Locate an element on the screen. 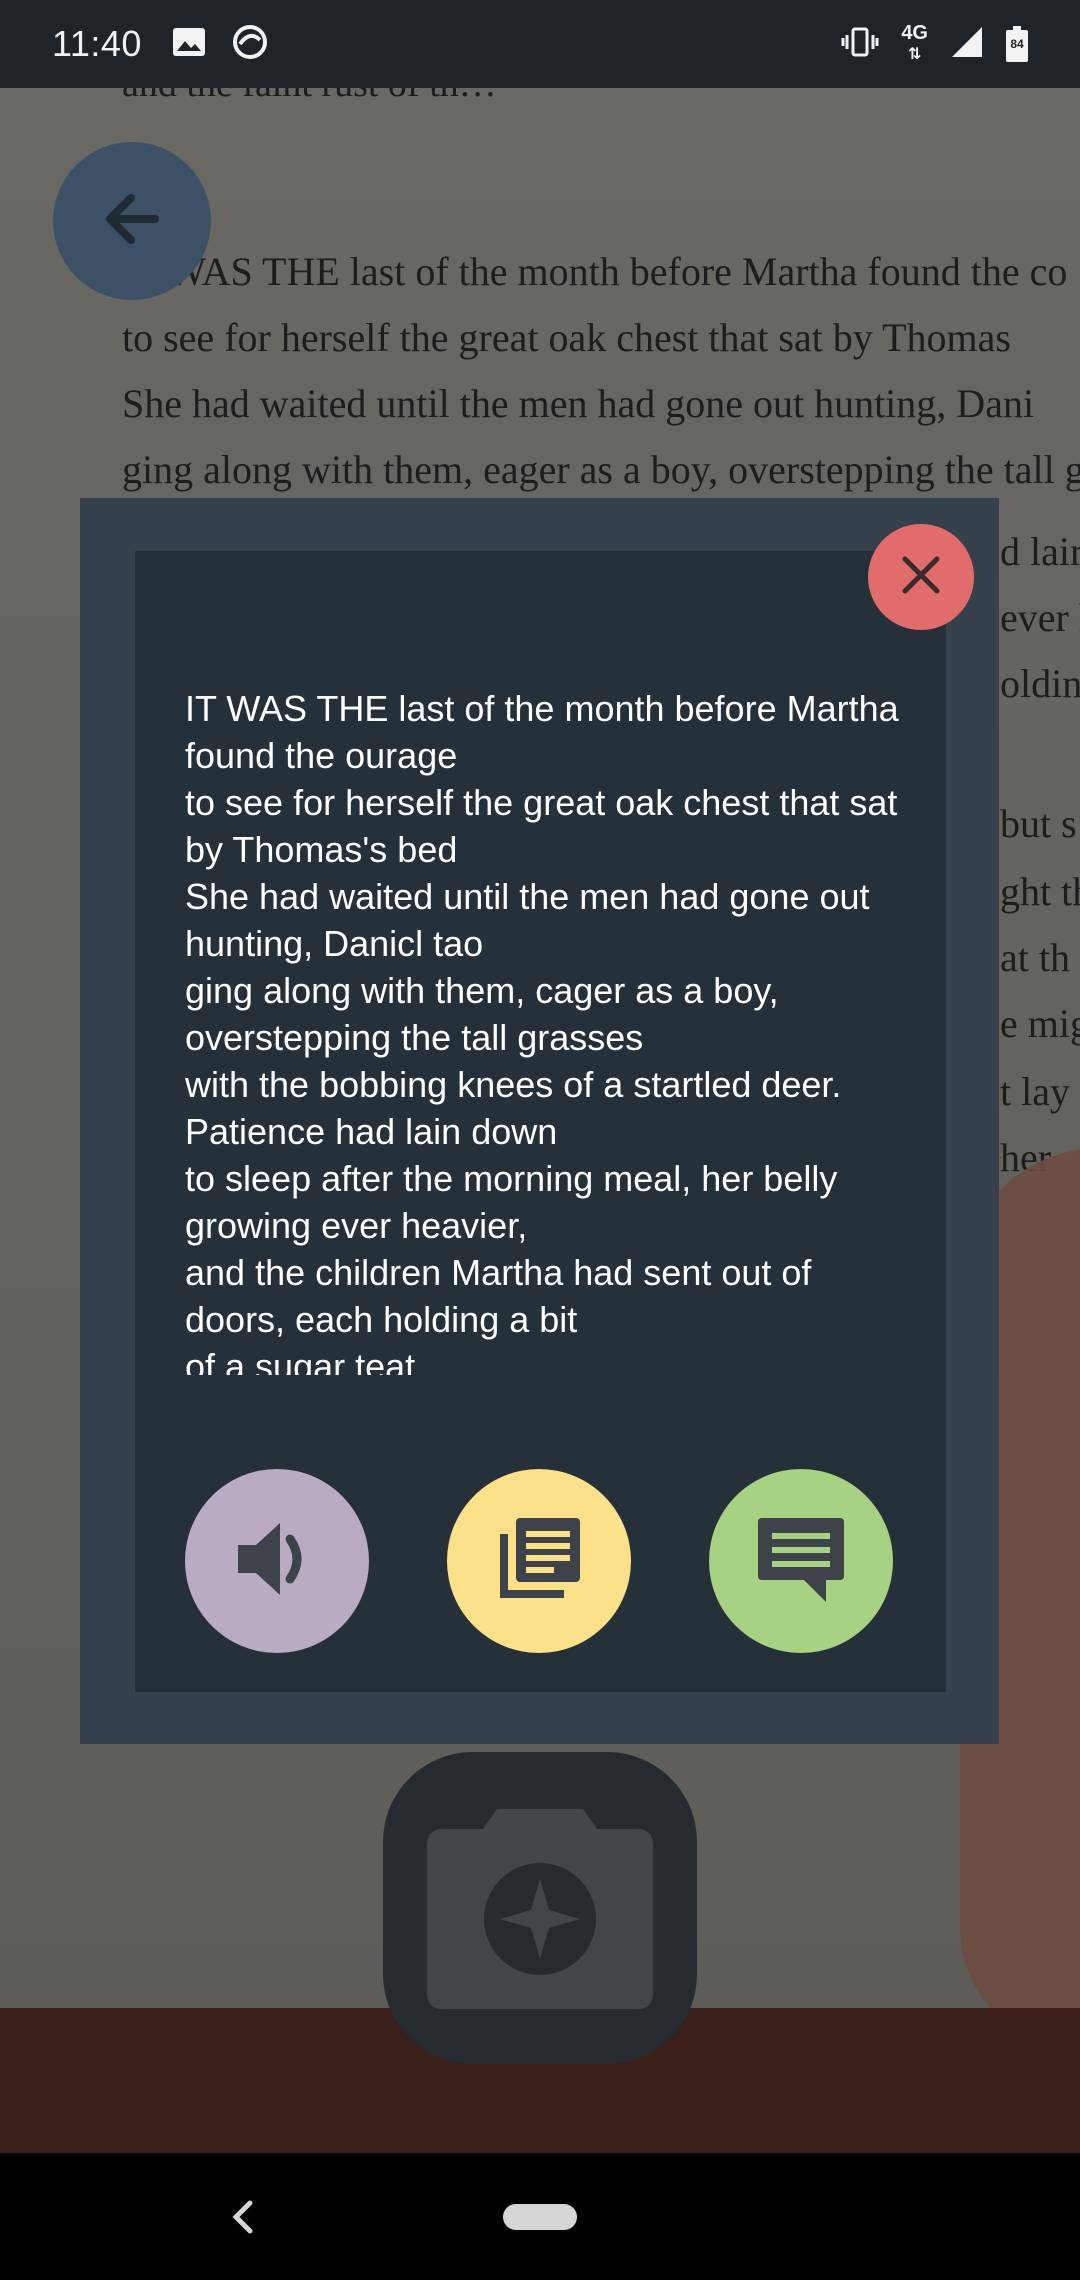  vibrate-icon is located at coordinates (860, 44).